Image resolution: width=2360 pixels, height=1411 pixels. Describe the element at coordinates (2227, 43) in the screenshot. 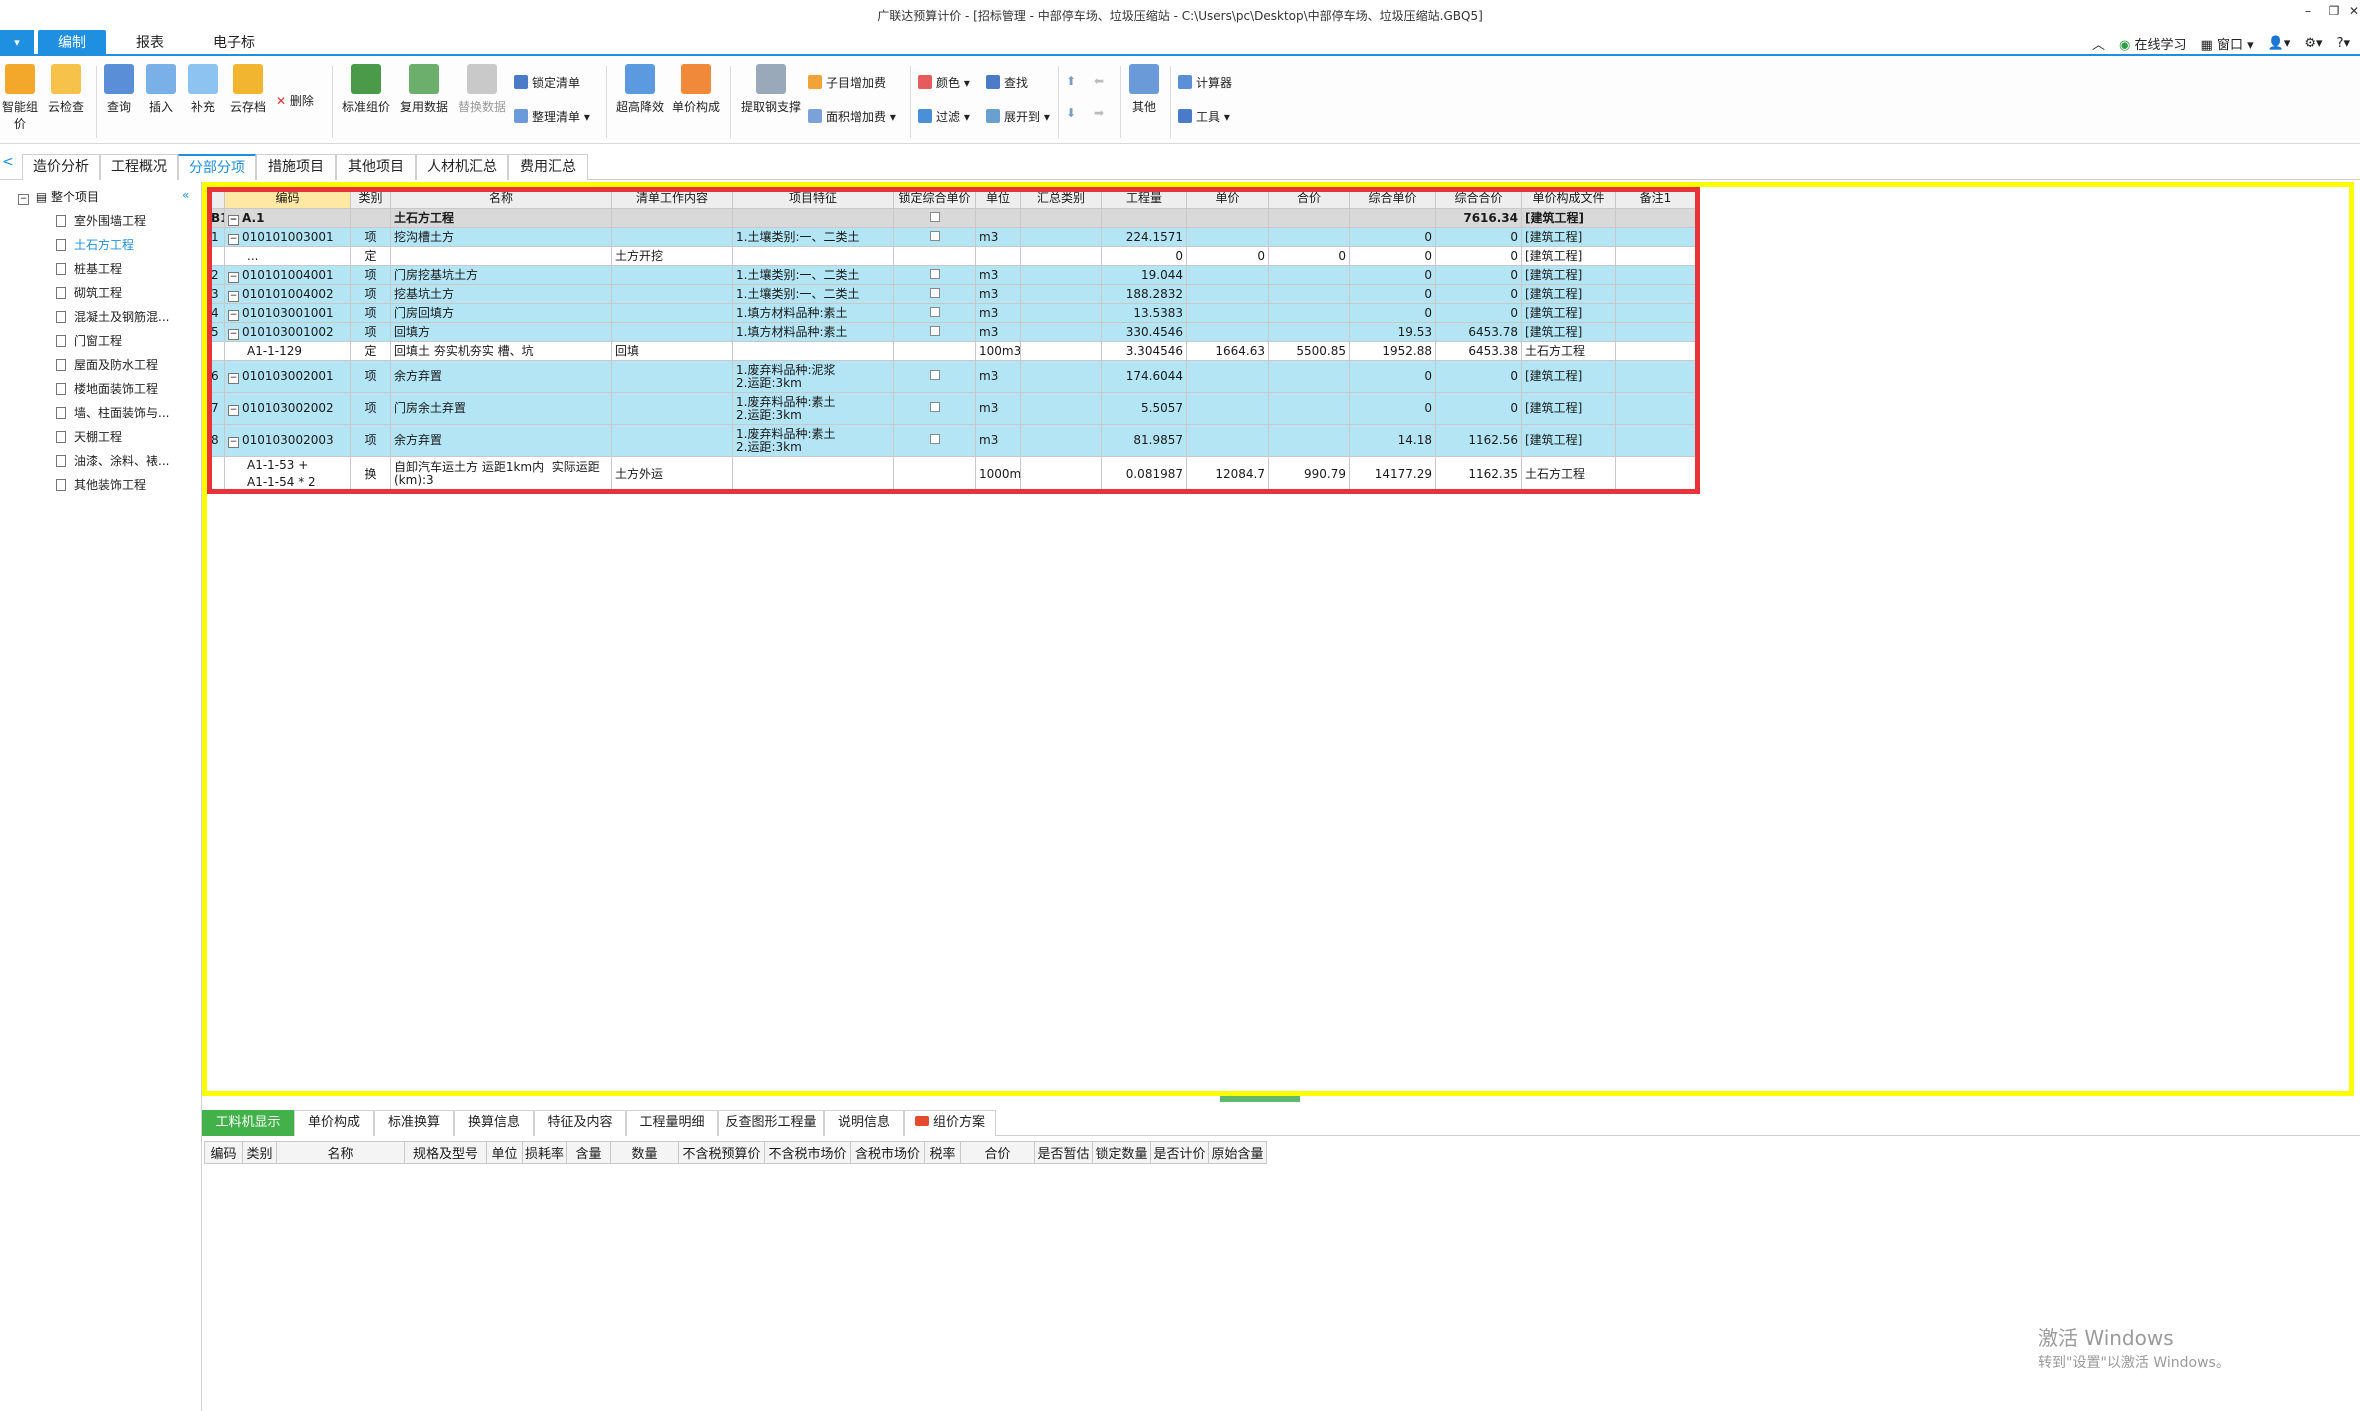

I see `window-menu-button: ▦ 窗口 ▾` at that location.